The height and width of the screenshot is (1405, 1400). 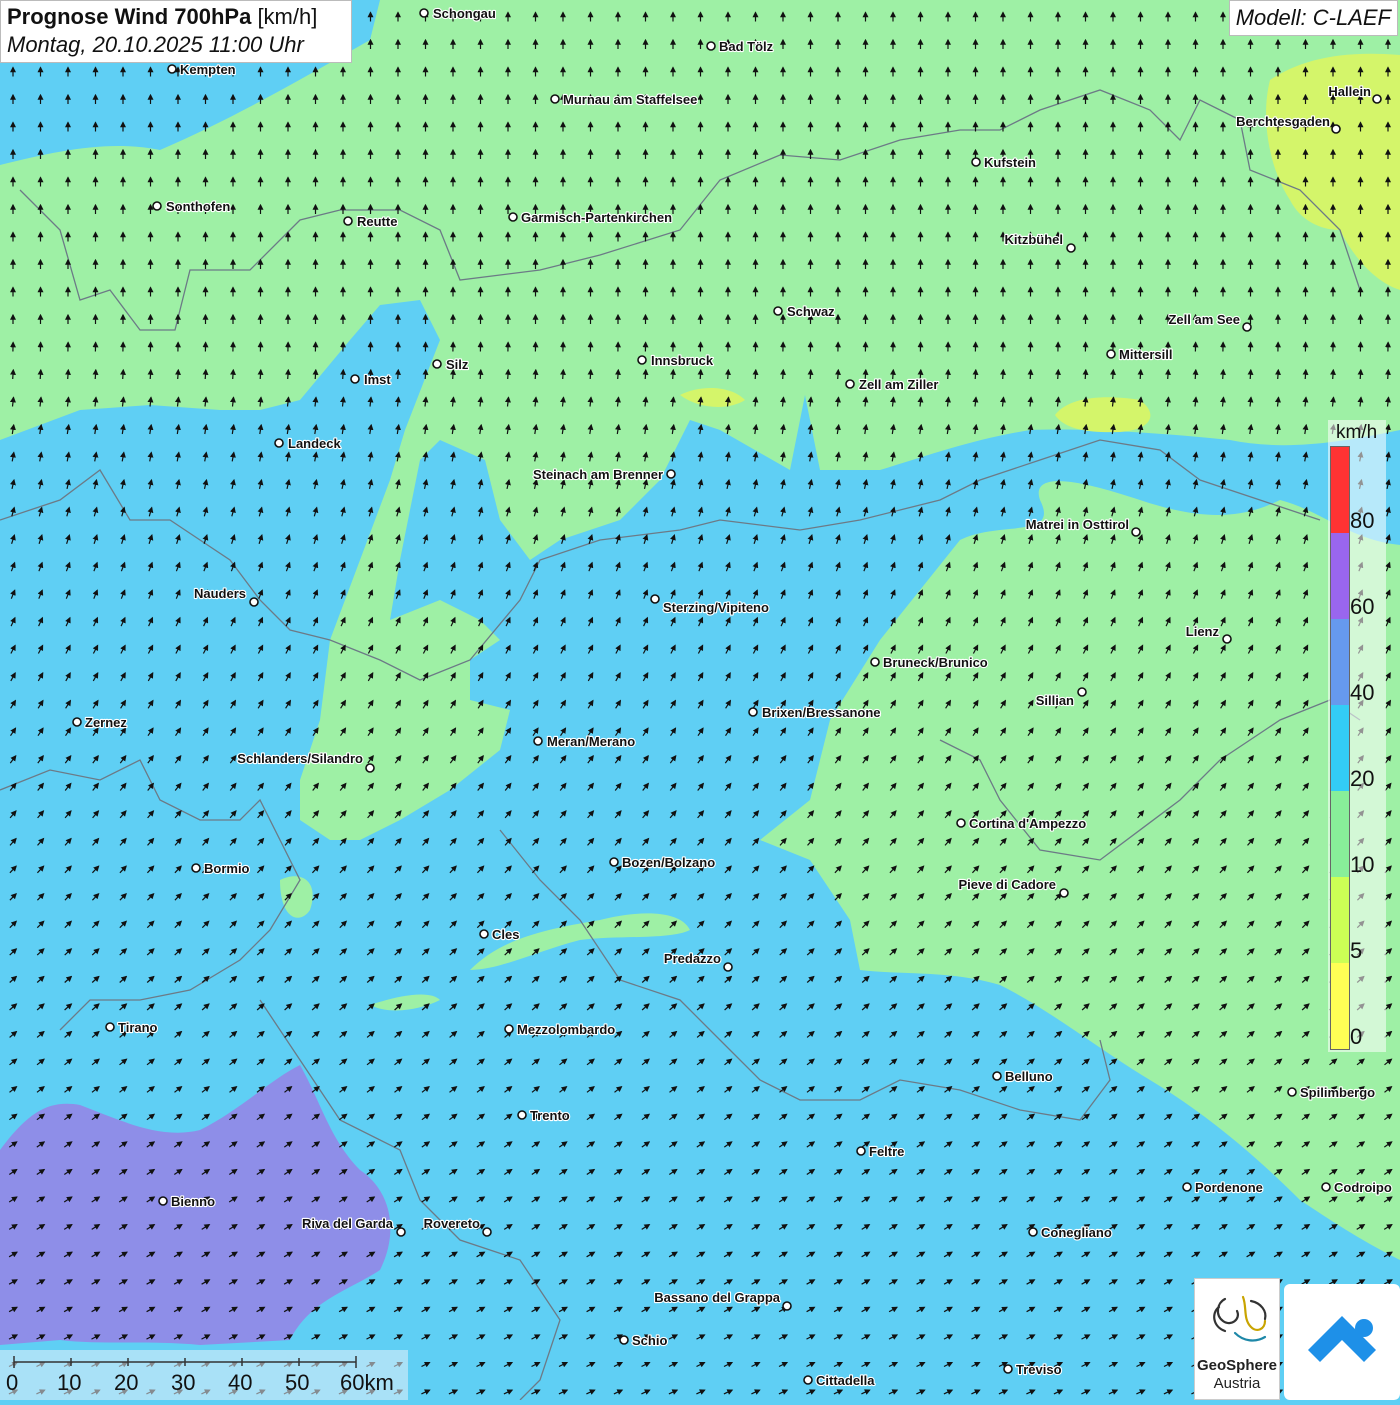 What do you see at coordinates (1340, 834) in the screenshot?
I see `legend-segment-green` at bounding box center [1340, 834].